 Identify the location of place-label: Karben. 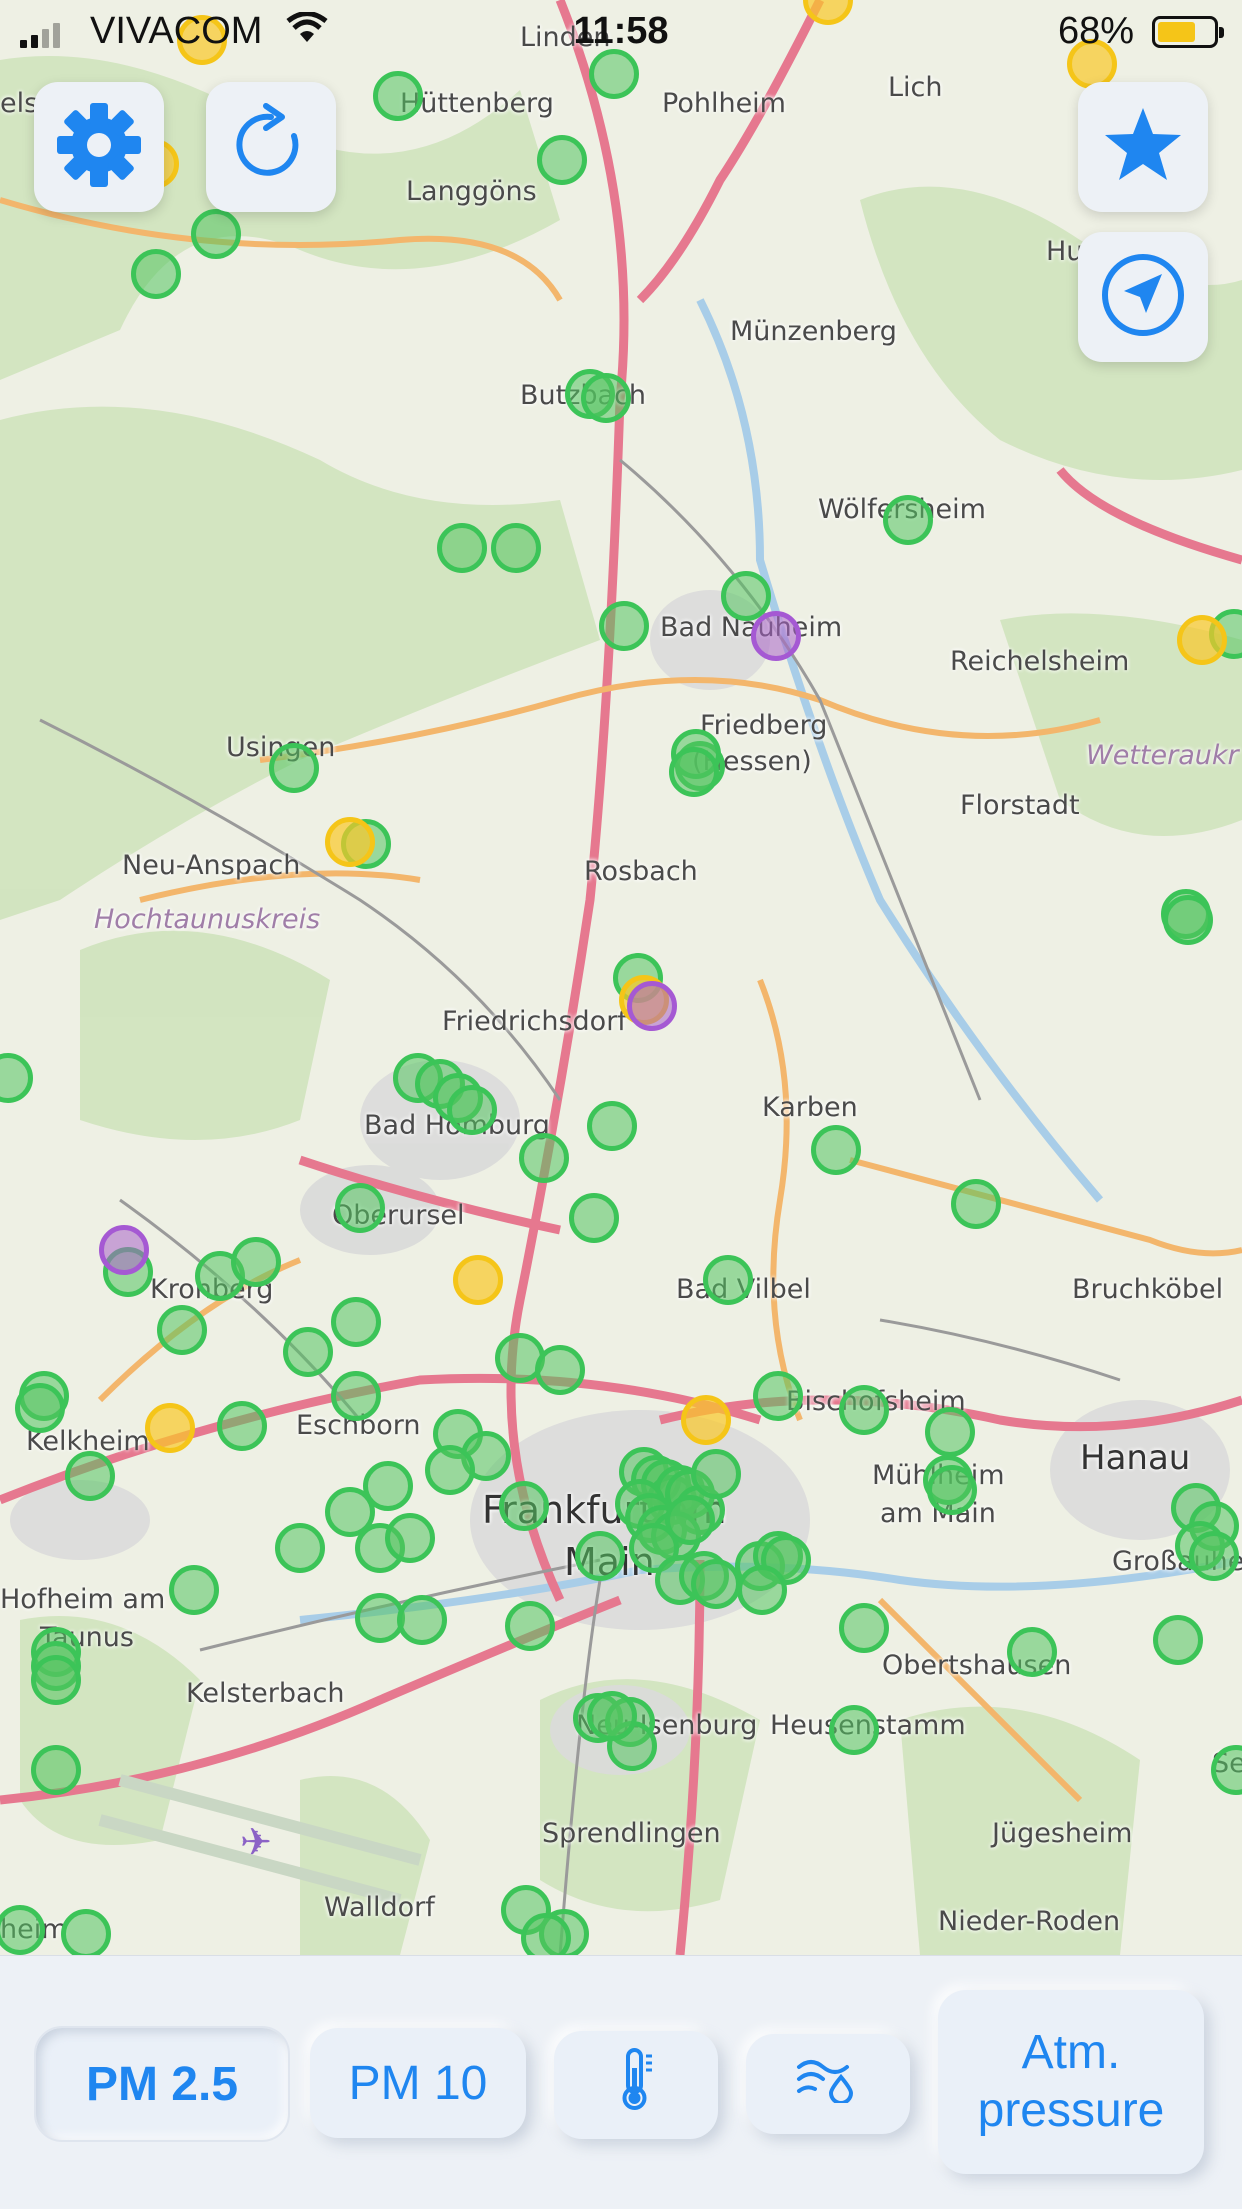
(810, 1107).